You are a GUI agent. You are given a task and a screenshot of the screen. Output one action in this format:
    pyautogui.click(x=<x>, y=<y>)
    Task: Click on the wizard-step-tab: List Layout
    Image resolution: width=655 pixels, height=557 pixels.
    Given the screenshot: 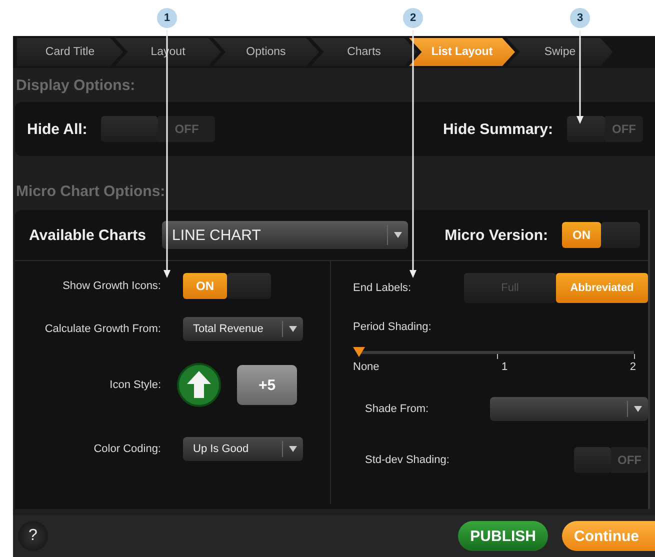 What is the action you would take?
    pyautogui.click(x=462, y=52)
    